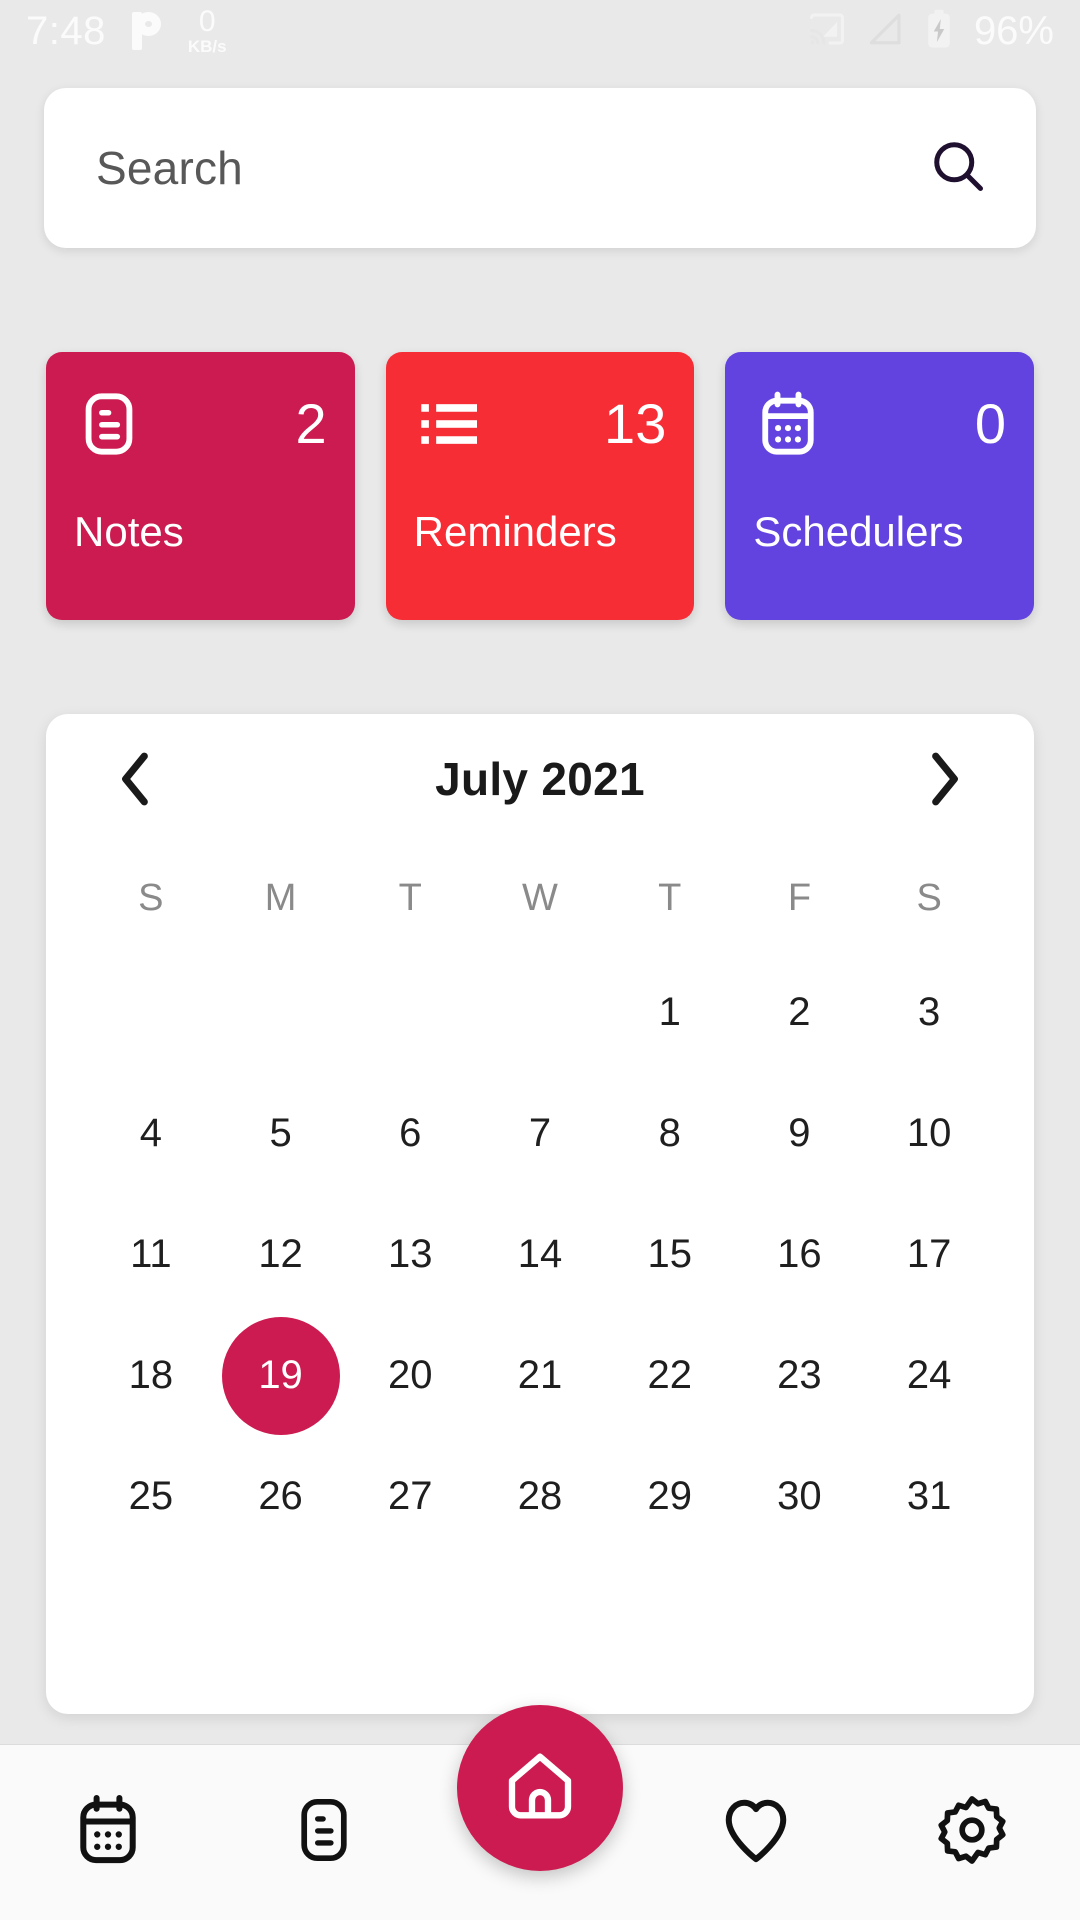 The height and width of the screenshot is (1920, 1080). Describe the element at coordinates (200, 486) in the screenshot. I see `stat-card-notes: 2 Notes` at that location.